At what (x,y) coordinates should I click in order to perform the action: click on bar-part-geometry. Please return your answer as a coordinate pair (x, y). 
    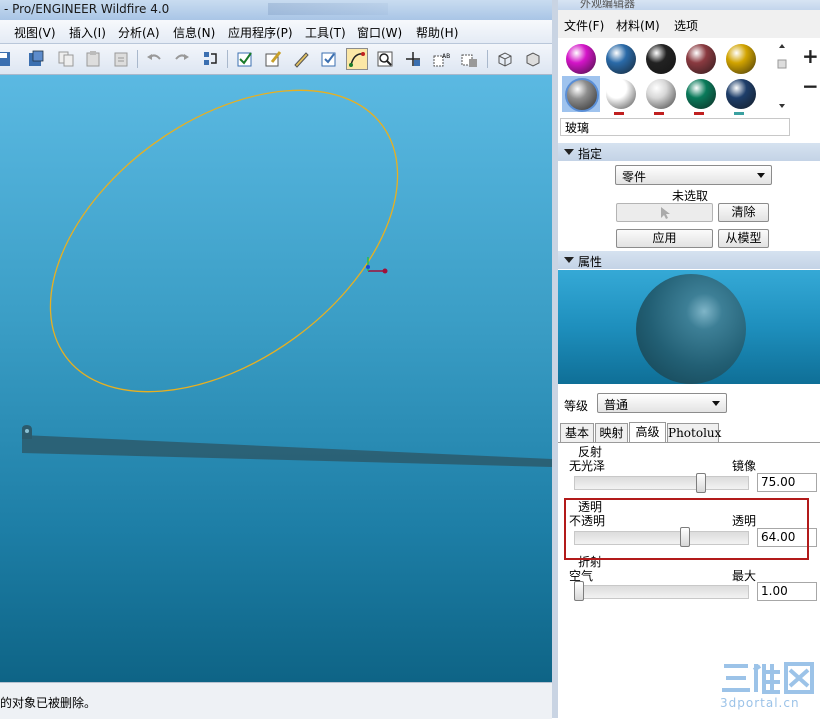
    Looking at the image, I should click on (287, 446).